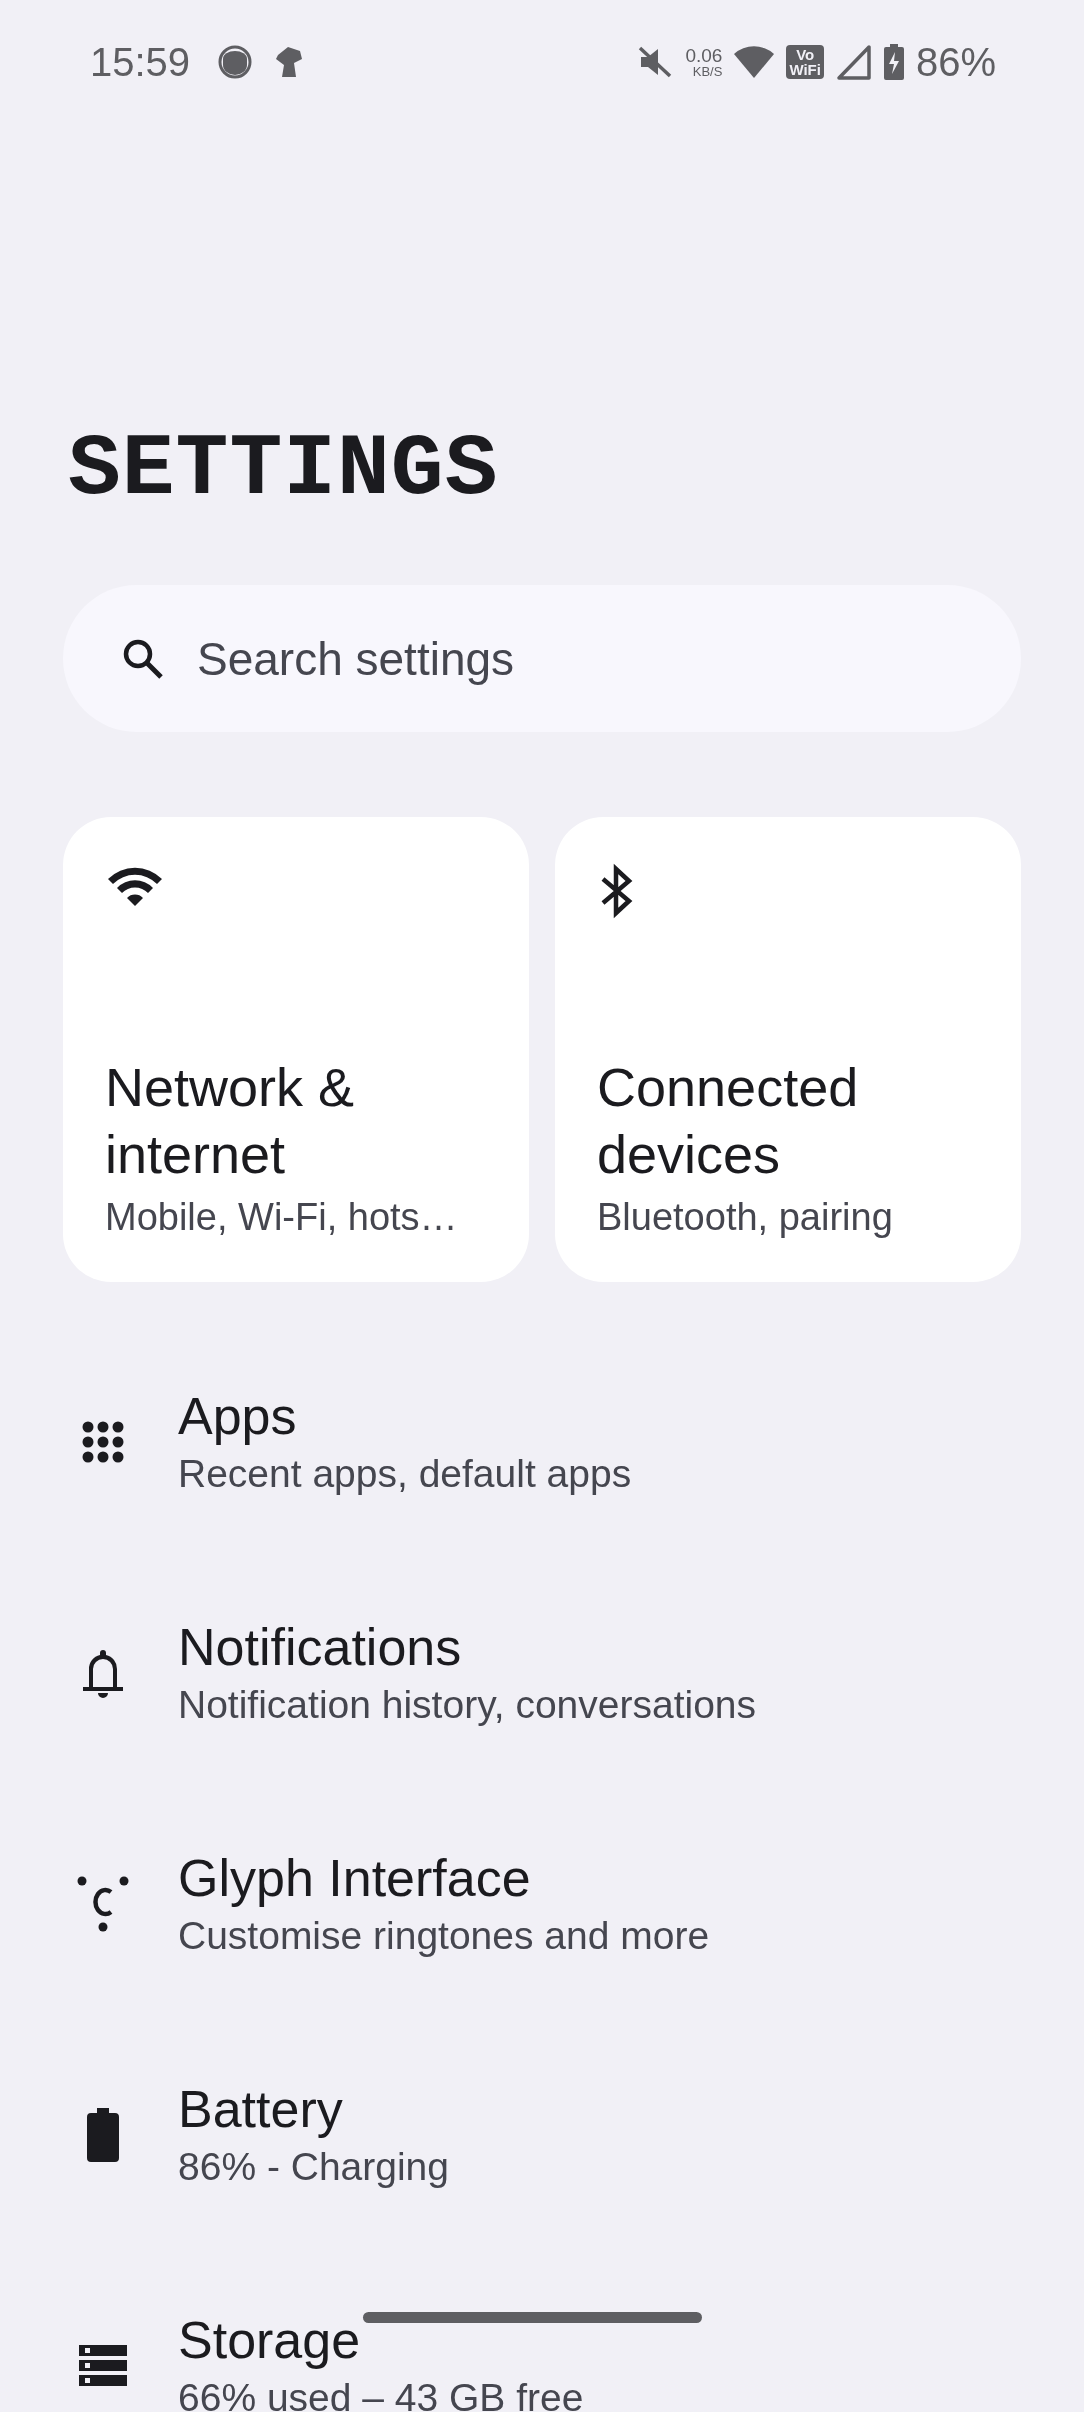 This screenshot has height=2412, width=1084. Describe the element at coordinates (853, 62) in the screenshot. I see `signal-icon` at that location.